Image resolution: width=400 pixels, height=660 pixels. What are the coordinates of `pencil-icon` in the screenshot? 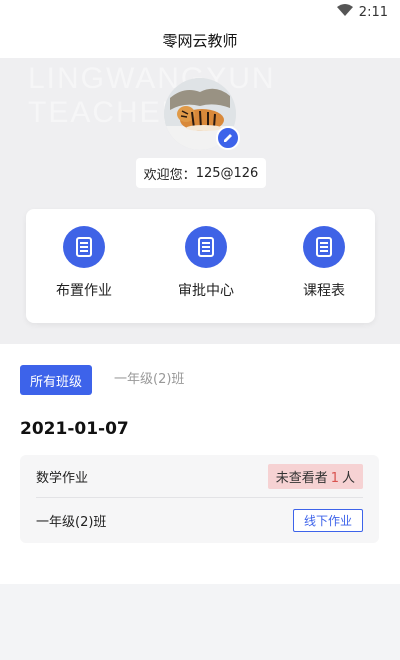 It's located at (228, 138).